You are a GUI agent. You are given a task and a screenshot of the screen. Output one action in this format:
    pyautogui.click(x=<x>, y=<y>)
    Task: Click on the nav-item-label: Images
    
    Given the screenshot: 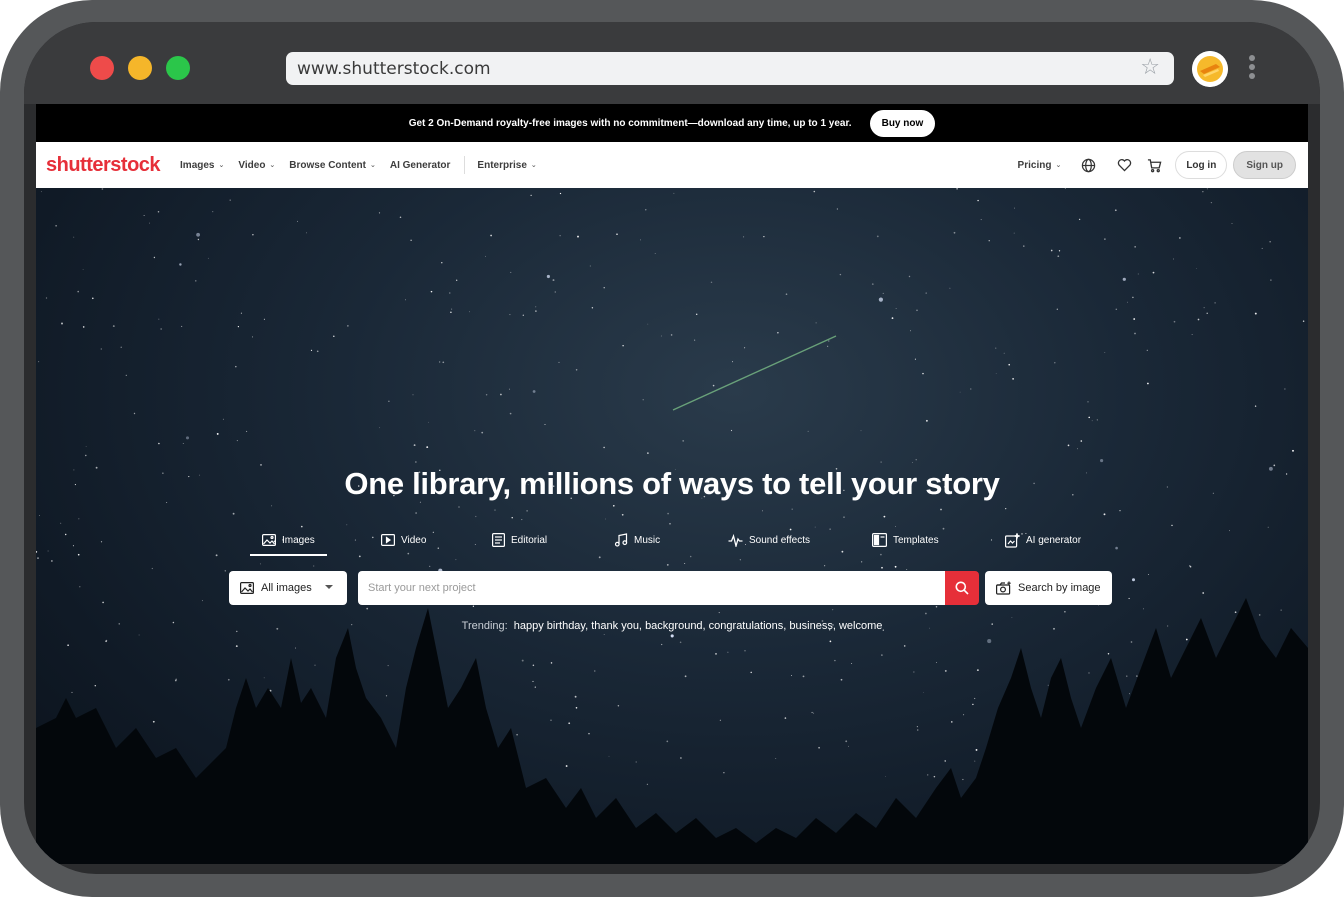 What is the action you would take?
    pyautogui.click(x=197, y=165)
    